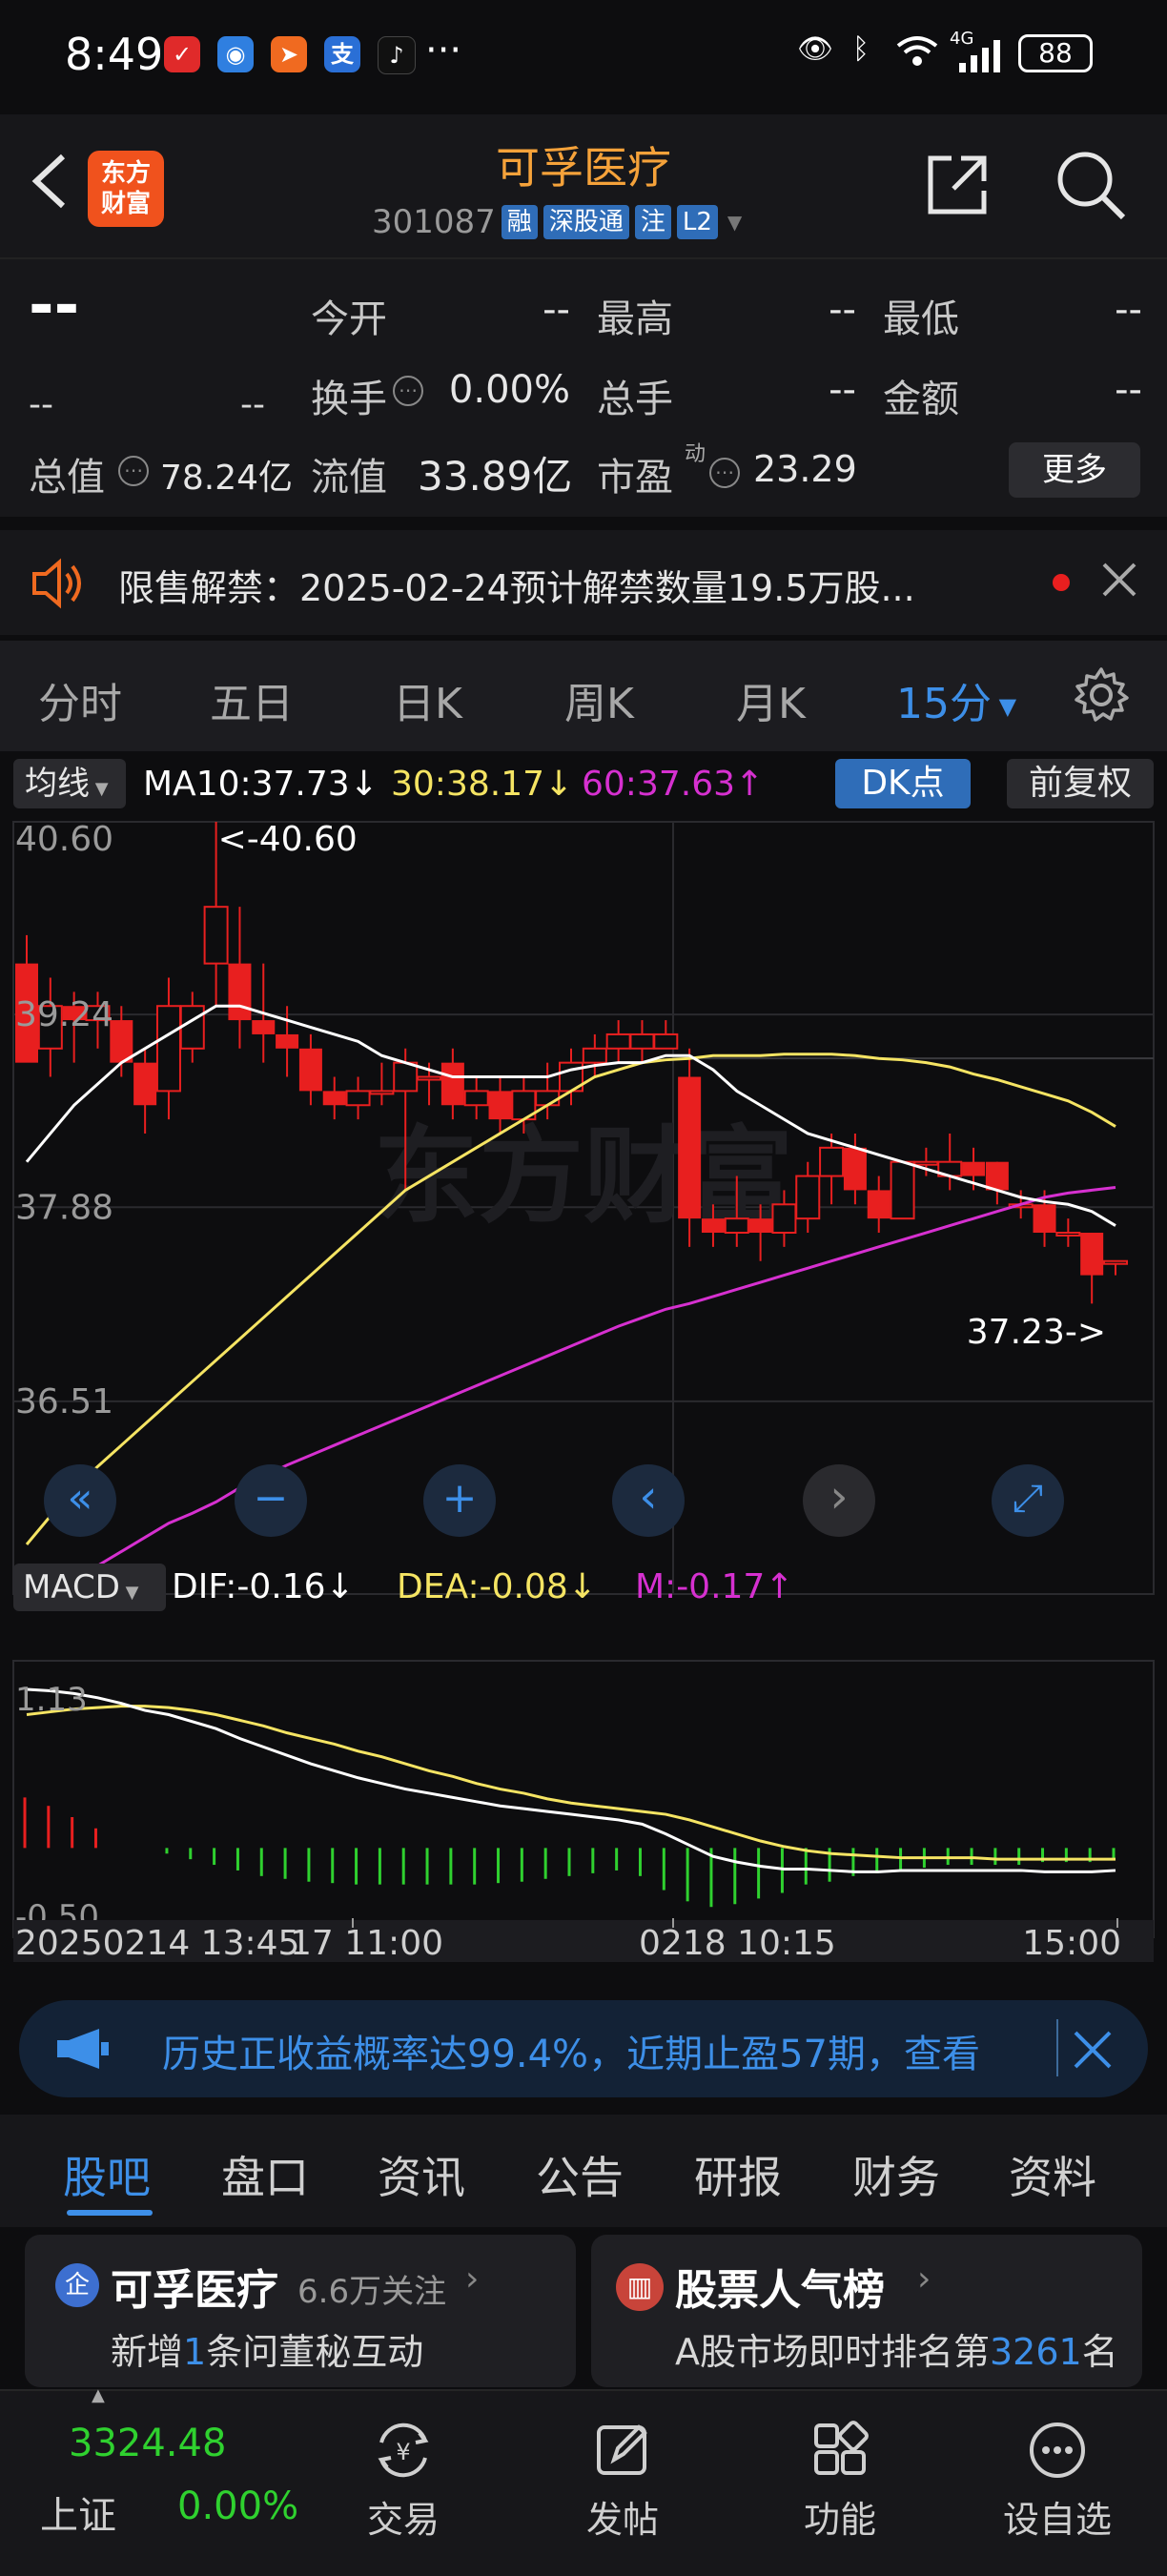 The height and width of the screenshot is (2576, 1167). What do you see at coordinates (397, 55) in the screenshot?
I see `tiktok-icon: ♪` at bounding box center [397, 55].